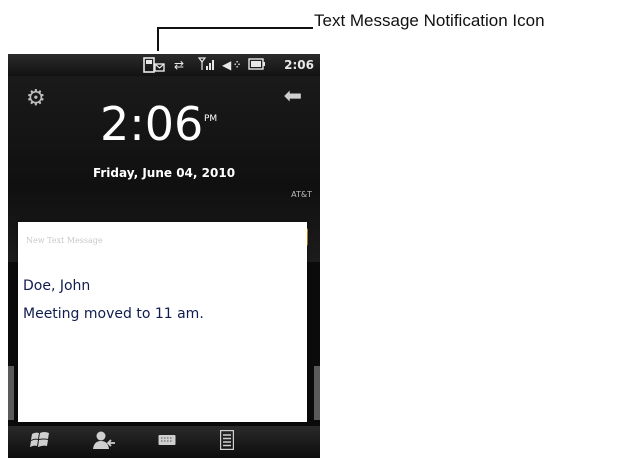 Image resolution: width=643 pixels, height=460 pixels. Describe the element at coordinates (64, 240) in the screenshot. I see `popup-title: New Text Message` at that location.